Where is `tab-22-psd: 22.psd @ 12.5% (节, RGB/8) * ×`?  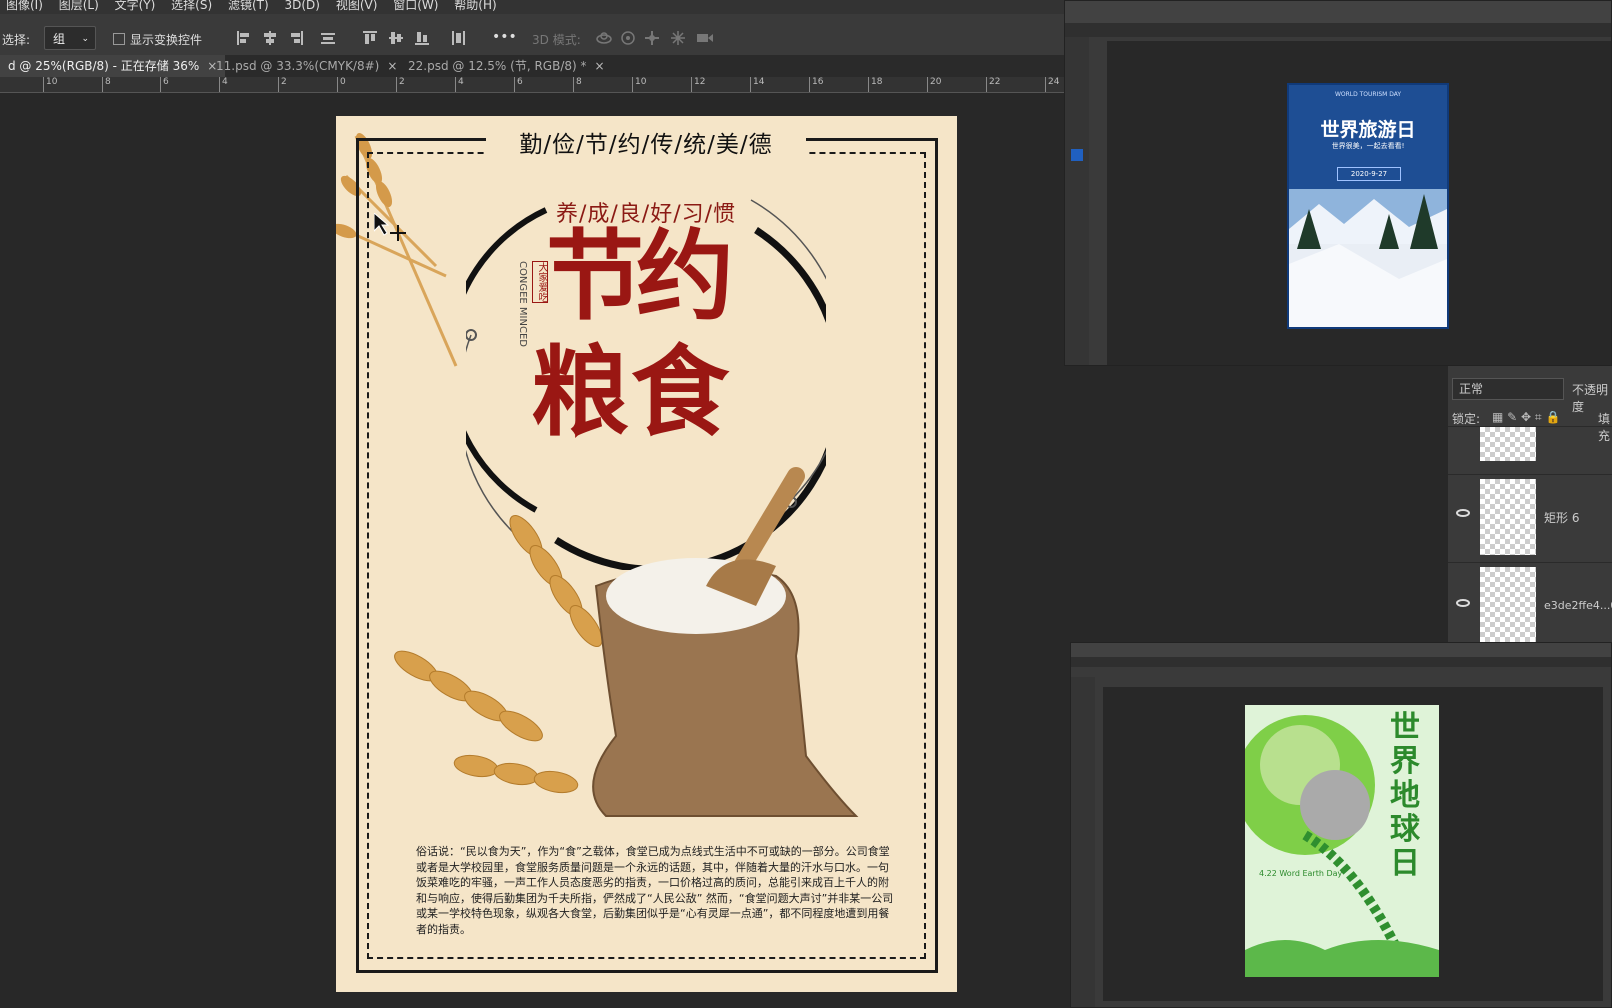
tab-22-psd: 22.psd @ 12.5% (节, RGB/8) * × is located at coordinates (506, 66).